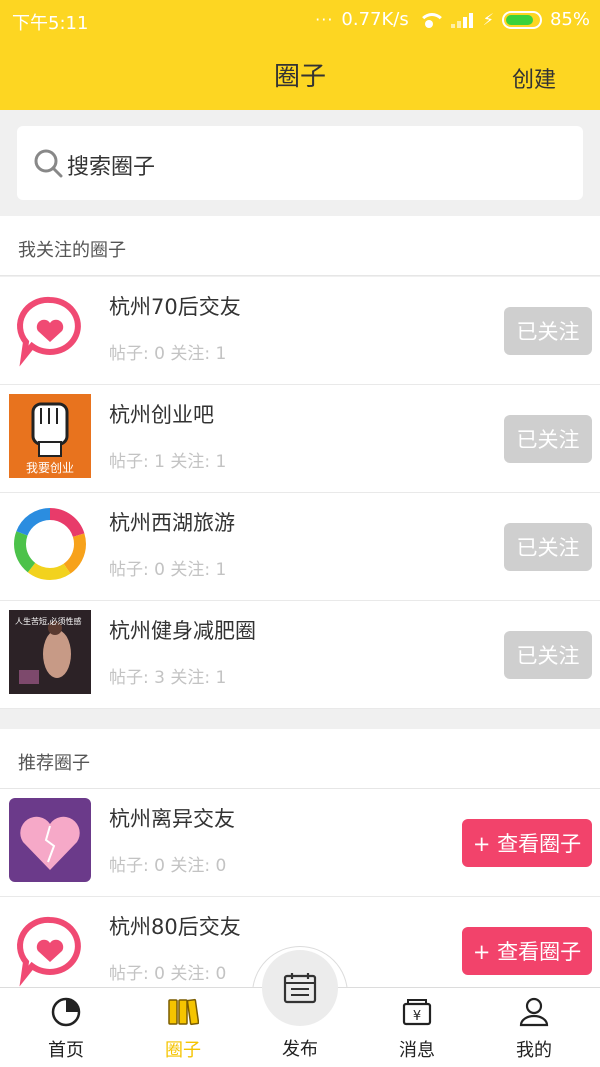  I want to click on pie-chart-icon, so click(66, 1012).